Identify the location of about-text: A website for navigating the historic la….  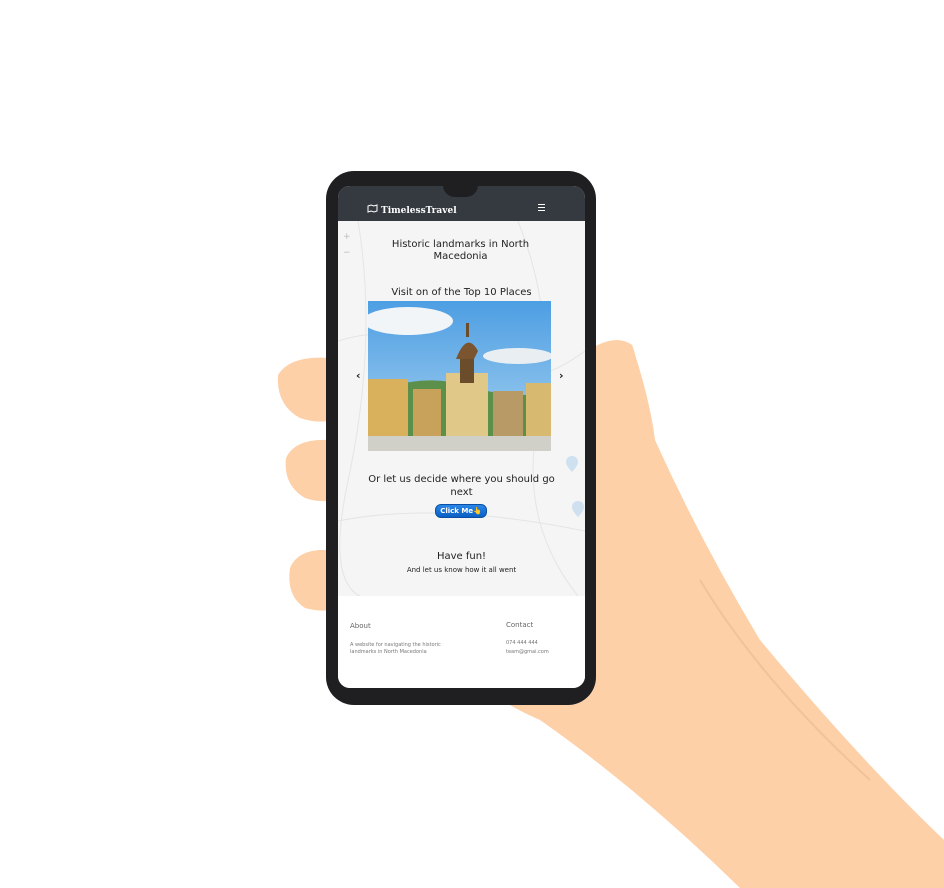
(395, 648).